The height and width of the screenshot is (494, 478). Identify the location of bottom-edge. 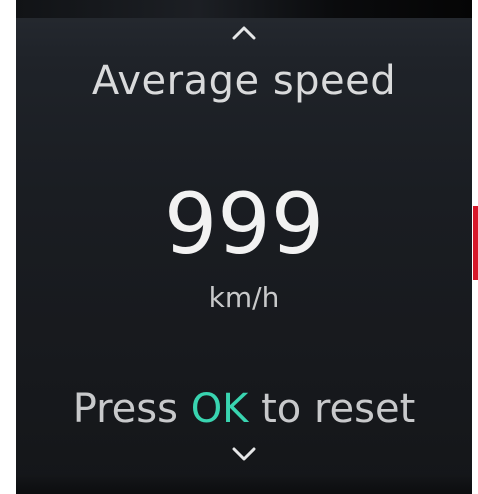
(244, 484).